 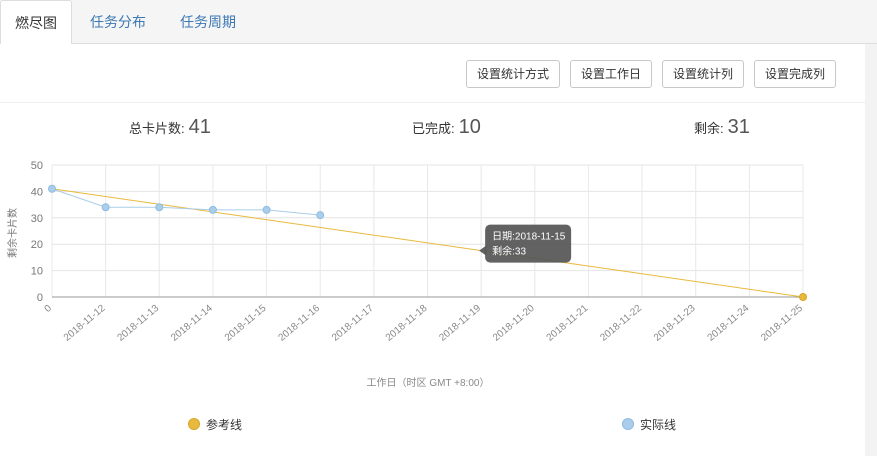 I want to click on x-tick-label: 2018-11-12, so click(x=85, y=323).